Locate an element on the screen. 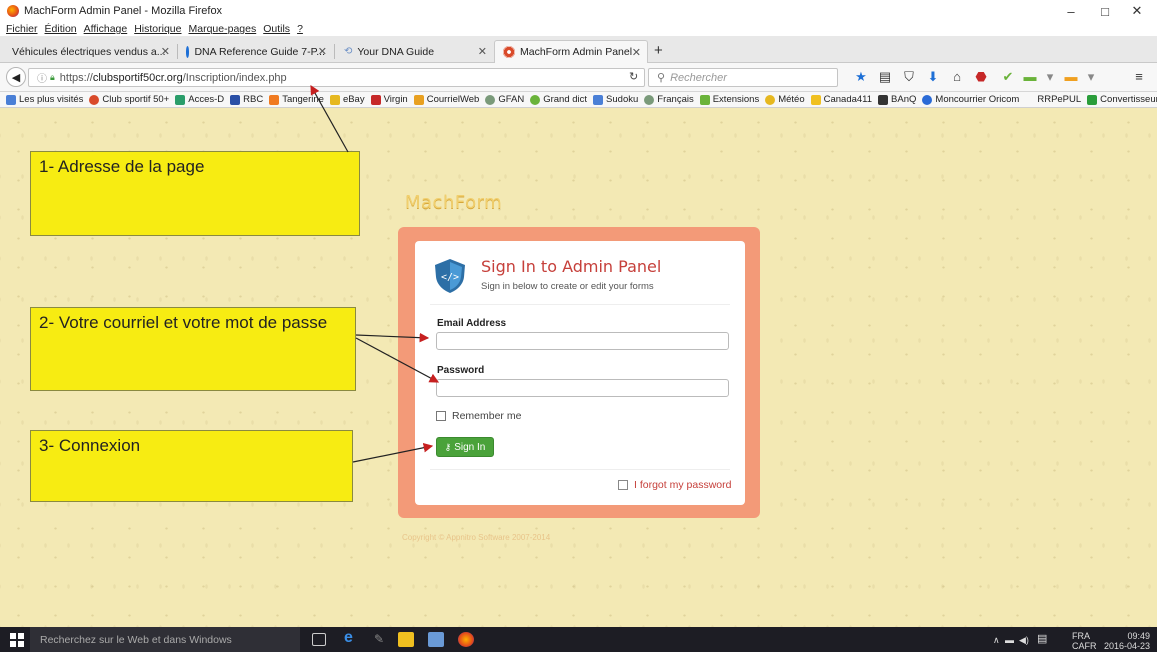 The width and height of the screenshot is (1157, 652). windows-start-icon is located at coordinates (17, 640).